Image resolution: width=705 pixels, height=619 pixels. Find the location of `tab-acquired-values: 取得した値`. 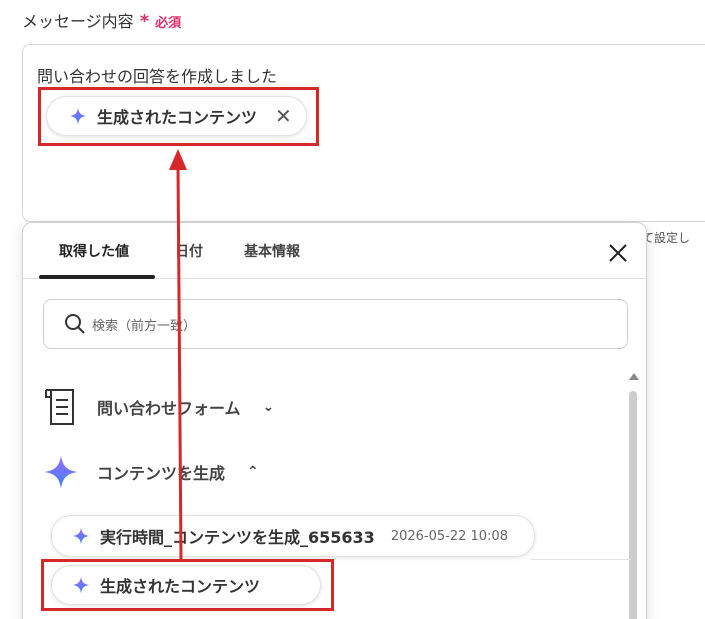

tab-acquired-values: 取得した値 is located at coordinates (94, 251).